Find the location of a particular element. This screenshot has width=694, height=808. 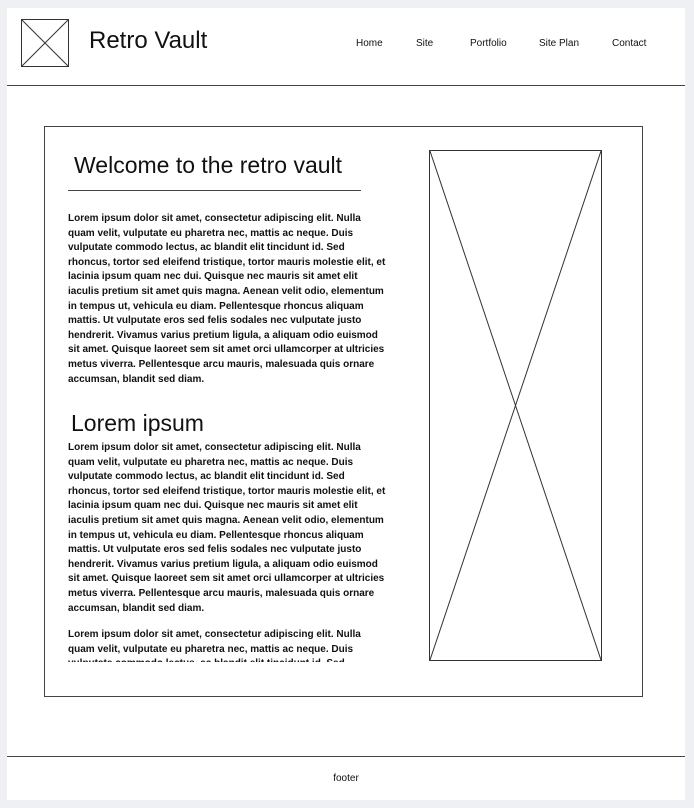

heading-divider is located at coordinates (214, 190).